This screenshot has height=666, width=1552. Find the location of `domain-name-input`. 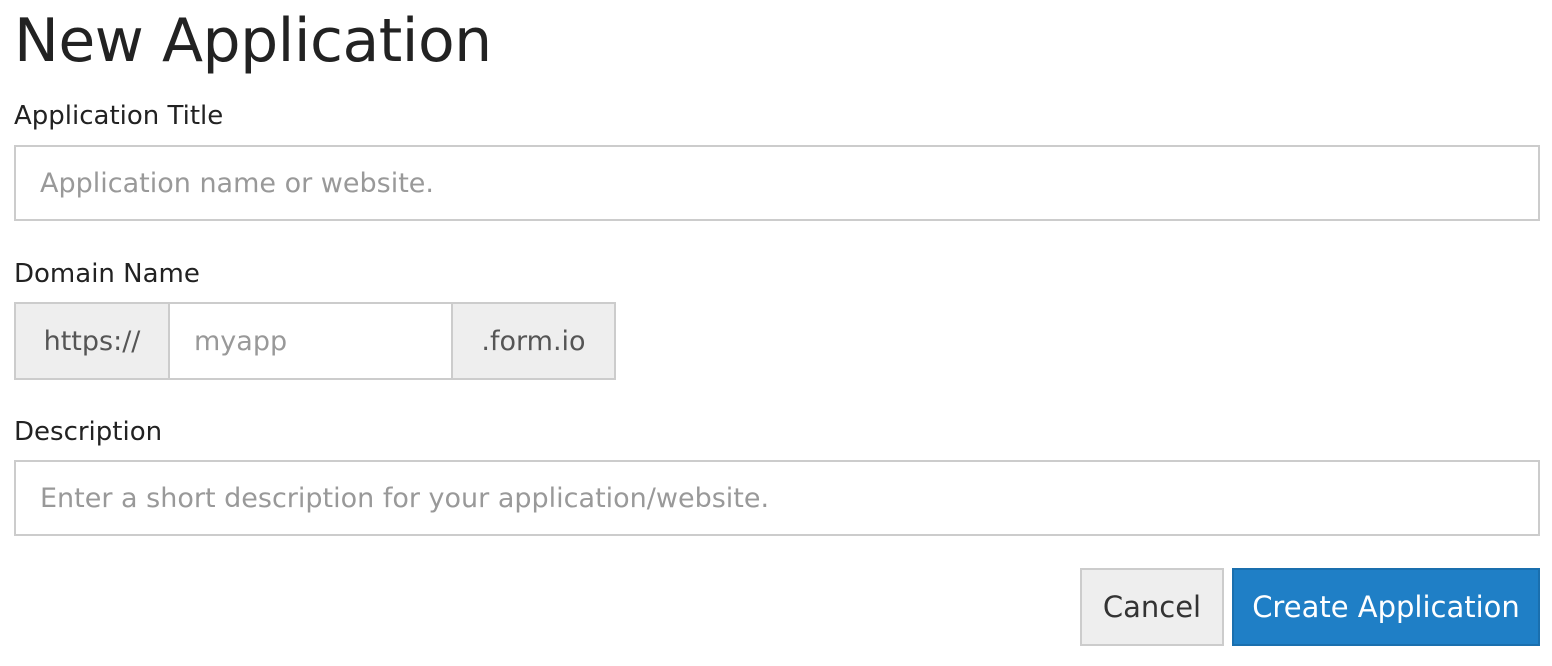

domain-name-input is located at coordinates (311, 341).